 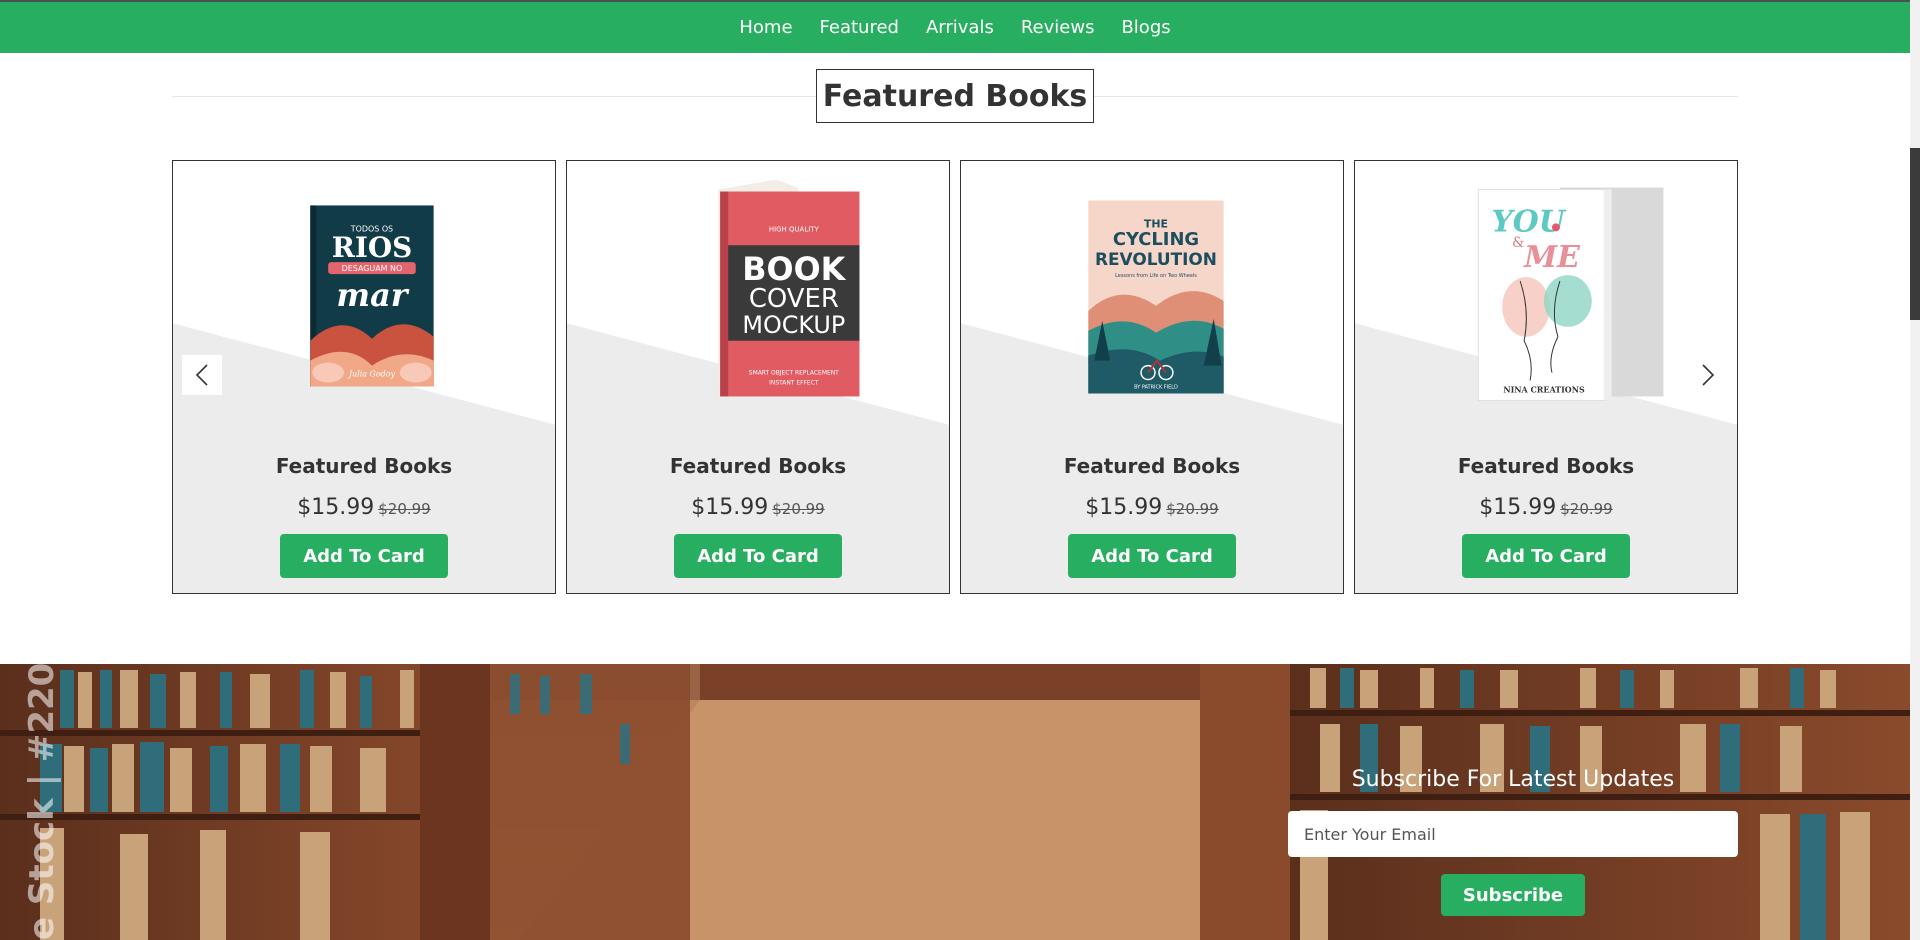 I want to click on cover-text: BY PATRICK FIELD, so click(x=1156, y=387).